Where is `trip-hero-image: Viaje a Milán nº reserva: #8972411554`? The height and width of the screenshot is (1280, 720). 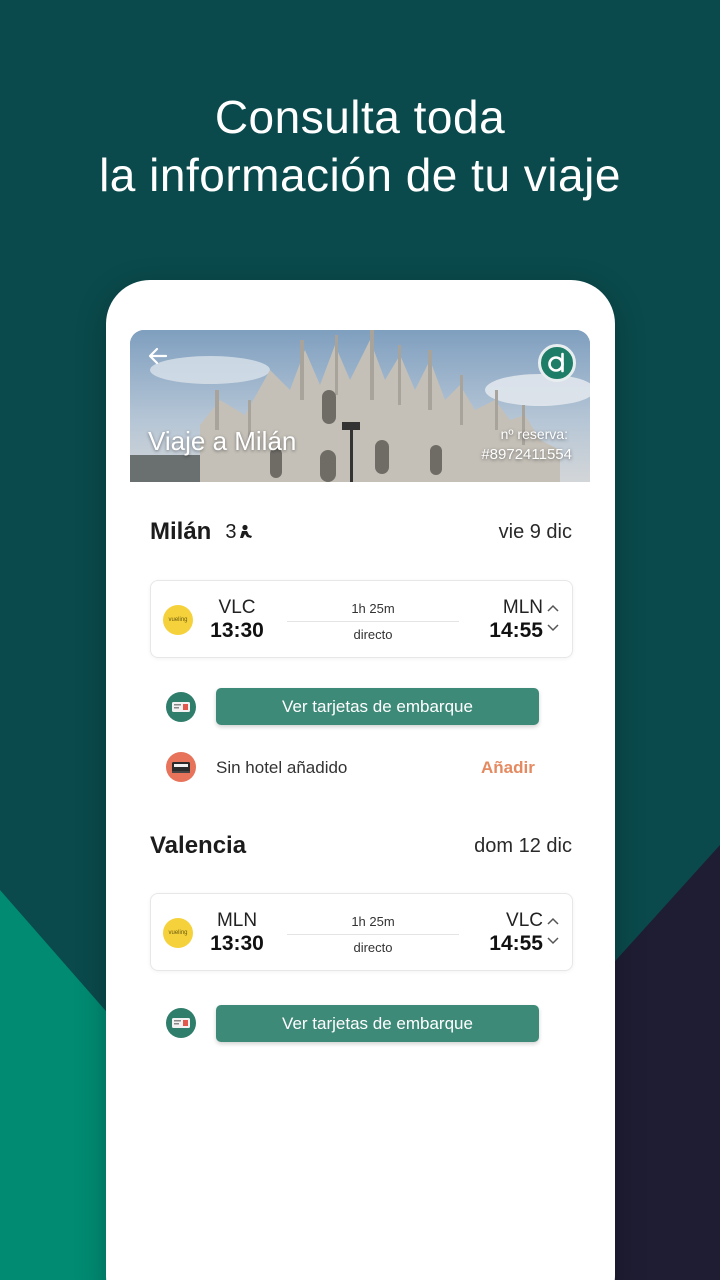
trip-hero-image: Viaje a Milán nº reserva: #8972411554 is located at coordinates (360, 406).